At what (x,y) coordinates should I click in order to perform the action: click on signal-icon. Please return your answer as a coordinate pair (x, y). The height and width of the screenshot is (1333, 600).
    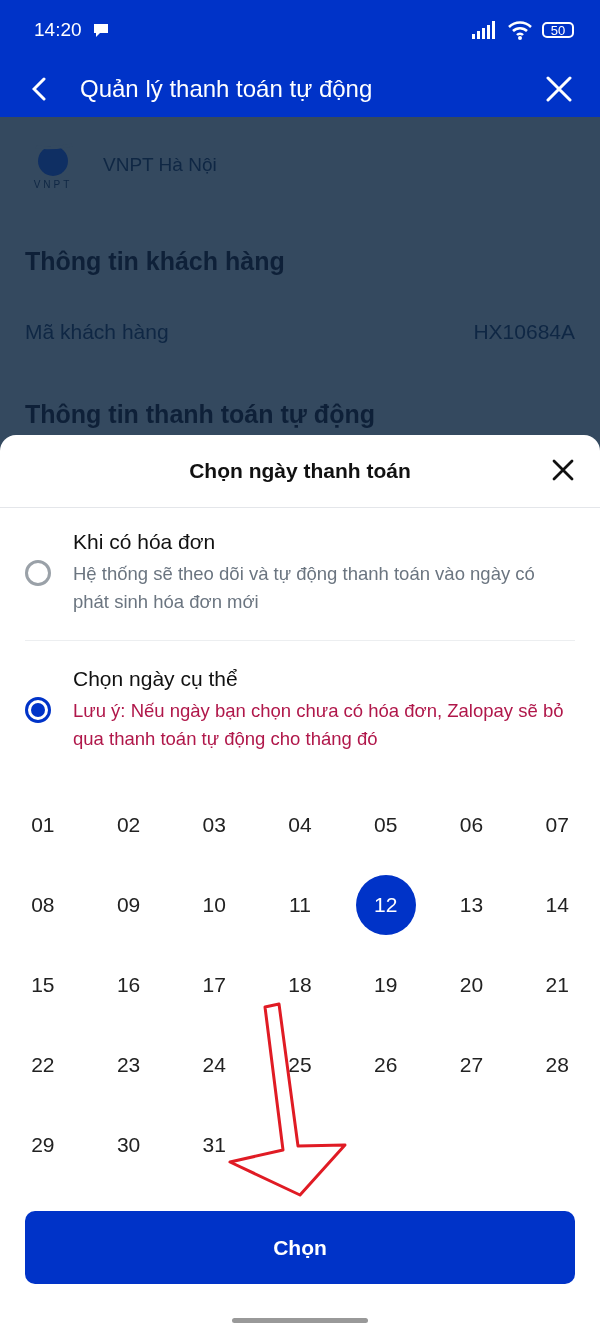
    Looking at the image, I should click on (485, 30).